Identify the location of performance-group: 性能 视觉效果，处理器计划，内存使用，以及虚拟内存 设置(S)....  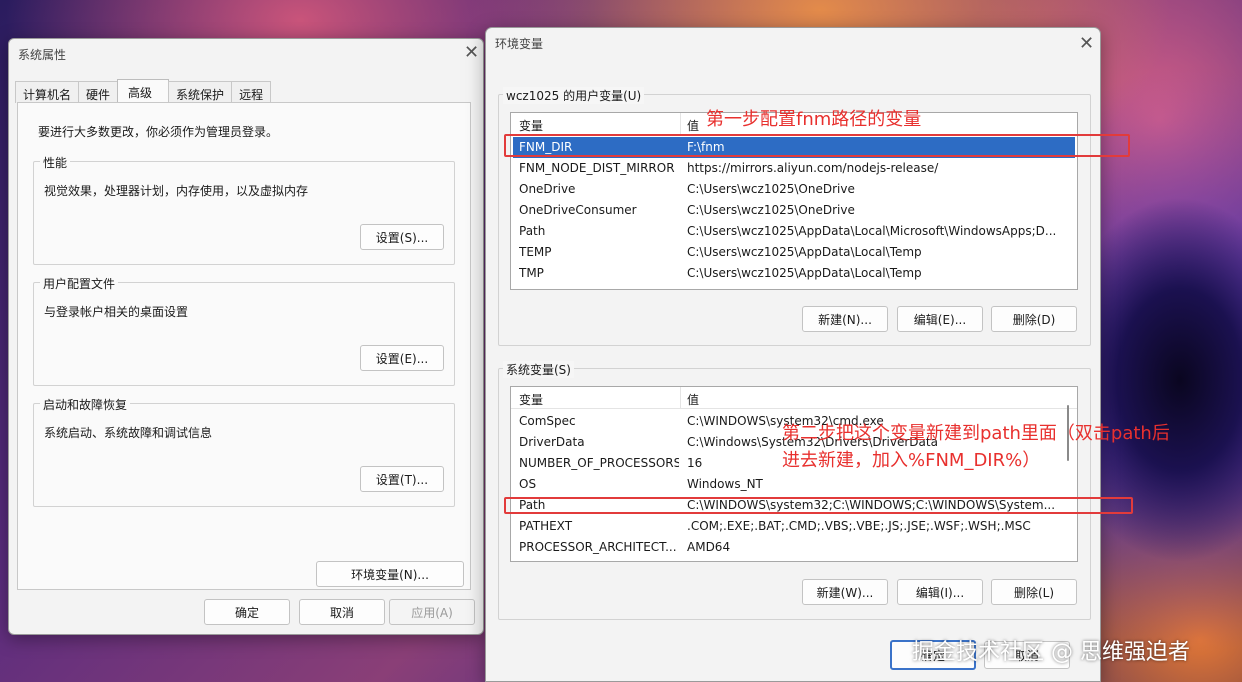
(244, 209).